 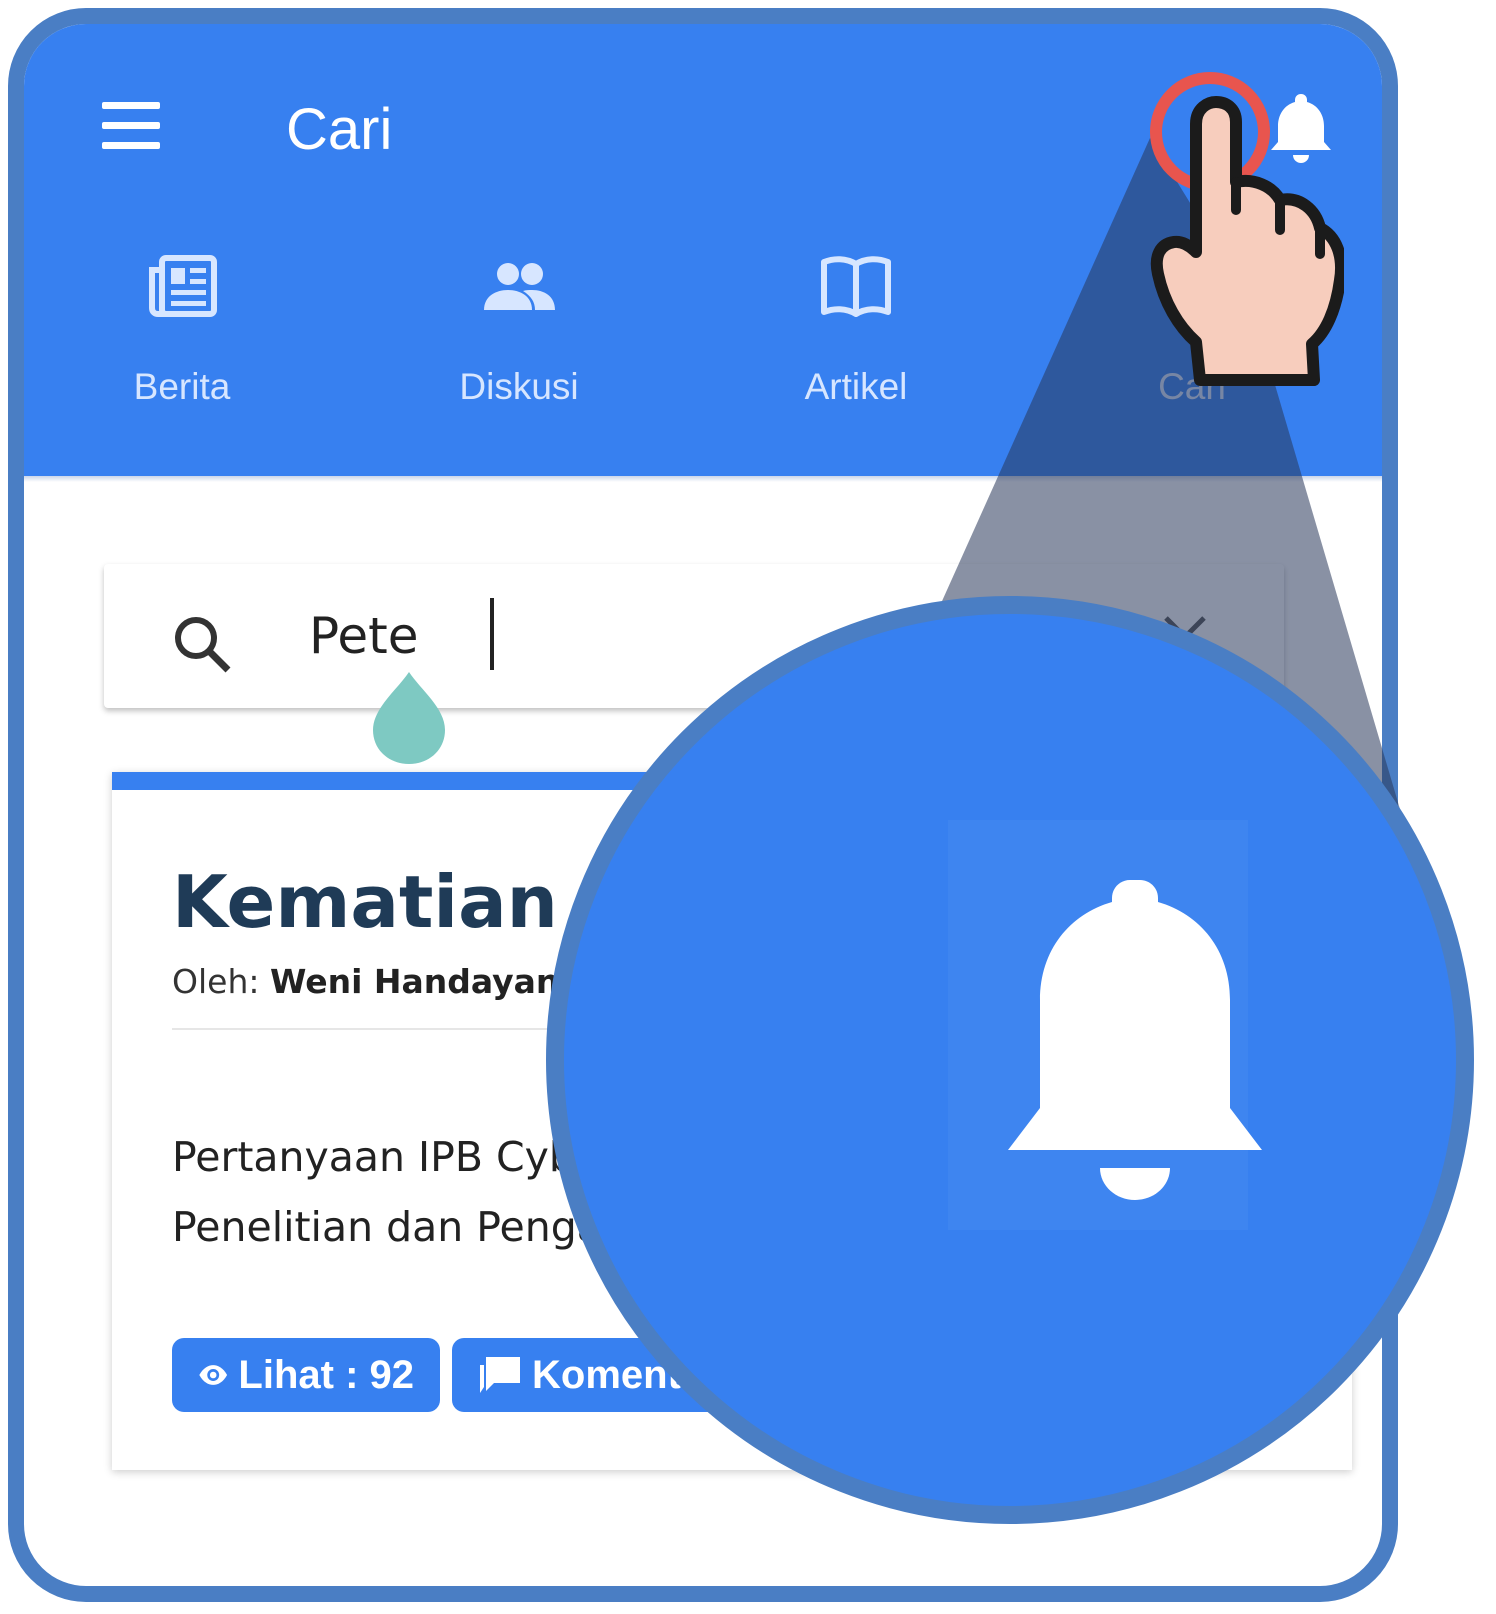 What do you see at coordinates (131, 105) in the screenshot?
I see `menu-icon` at bounding box center [131, 105].